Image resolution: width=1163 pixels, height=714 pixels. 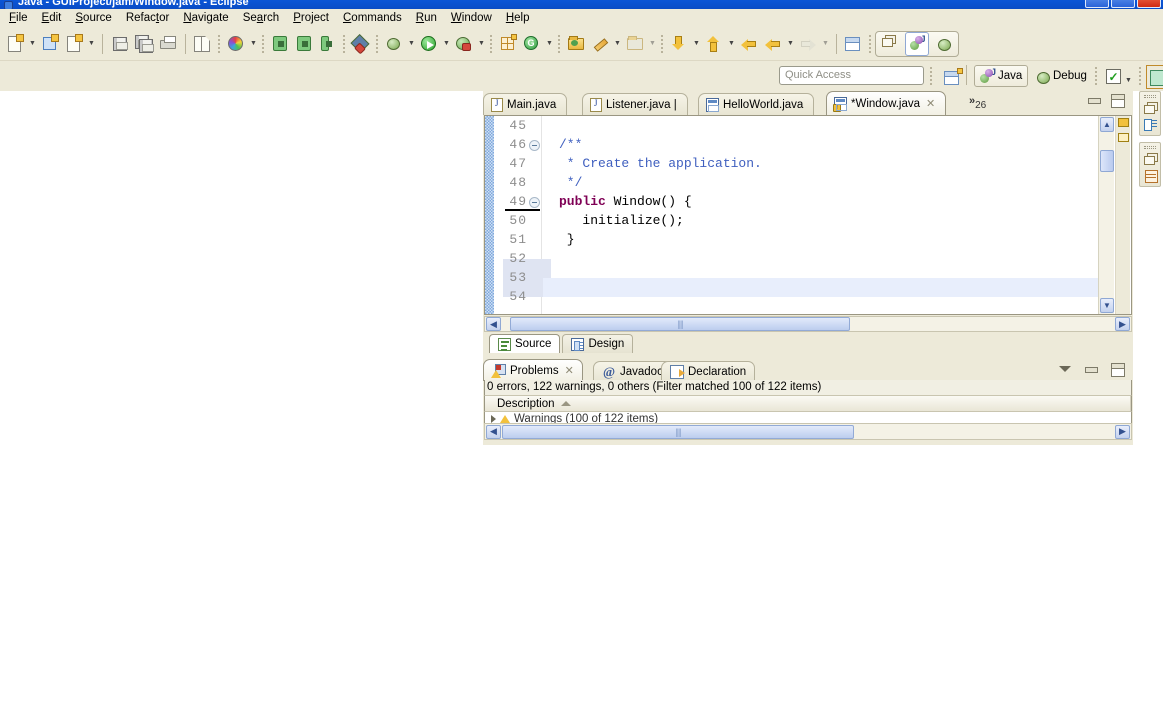 I want to click on color-wheel-dropdown-icon: ▼, so click(x=253, y=44).